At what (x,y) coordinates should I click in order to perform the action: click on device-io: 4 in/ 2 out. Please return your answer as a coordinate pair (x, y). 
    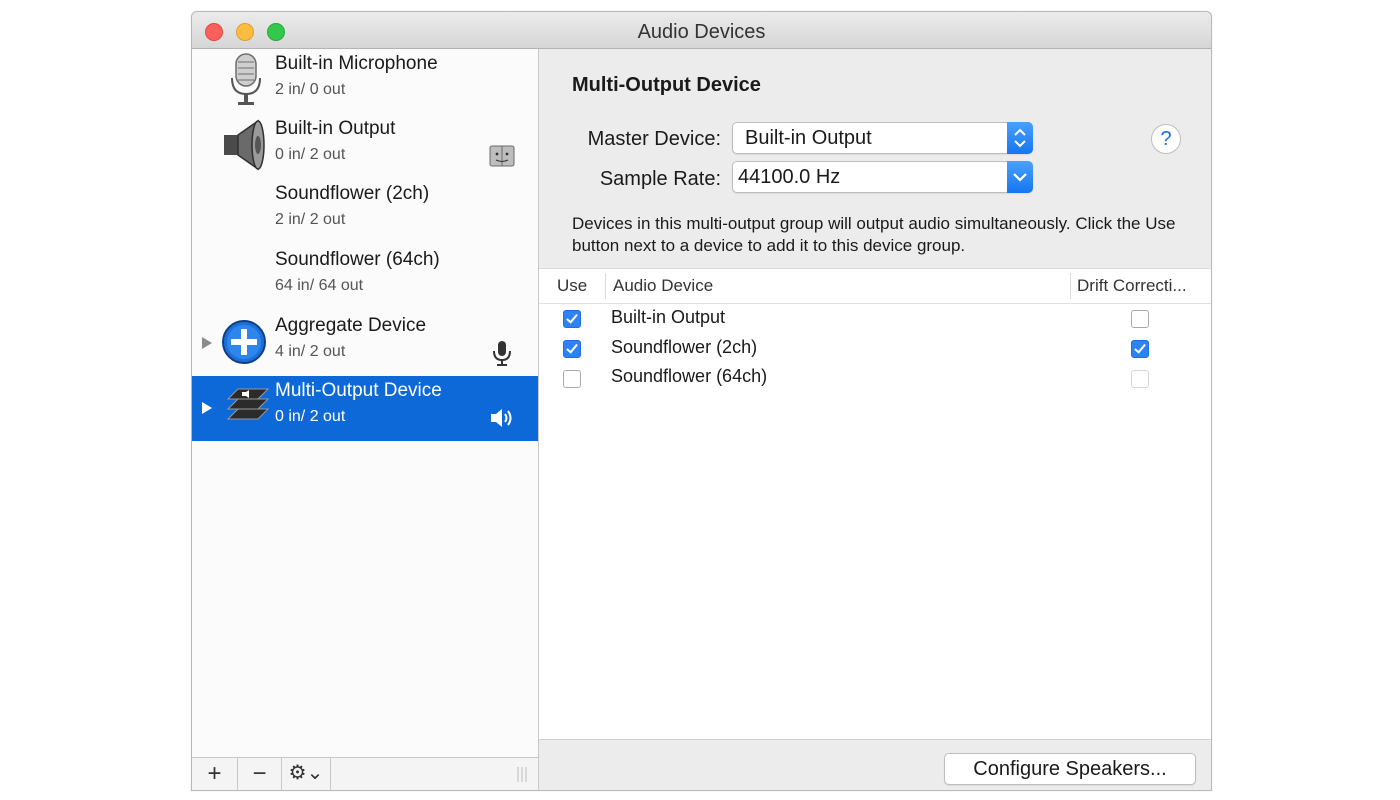
    Looking at the image, I should click on (310, 351).